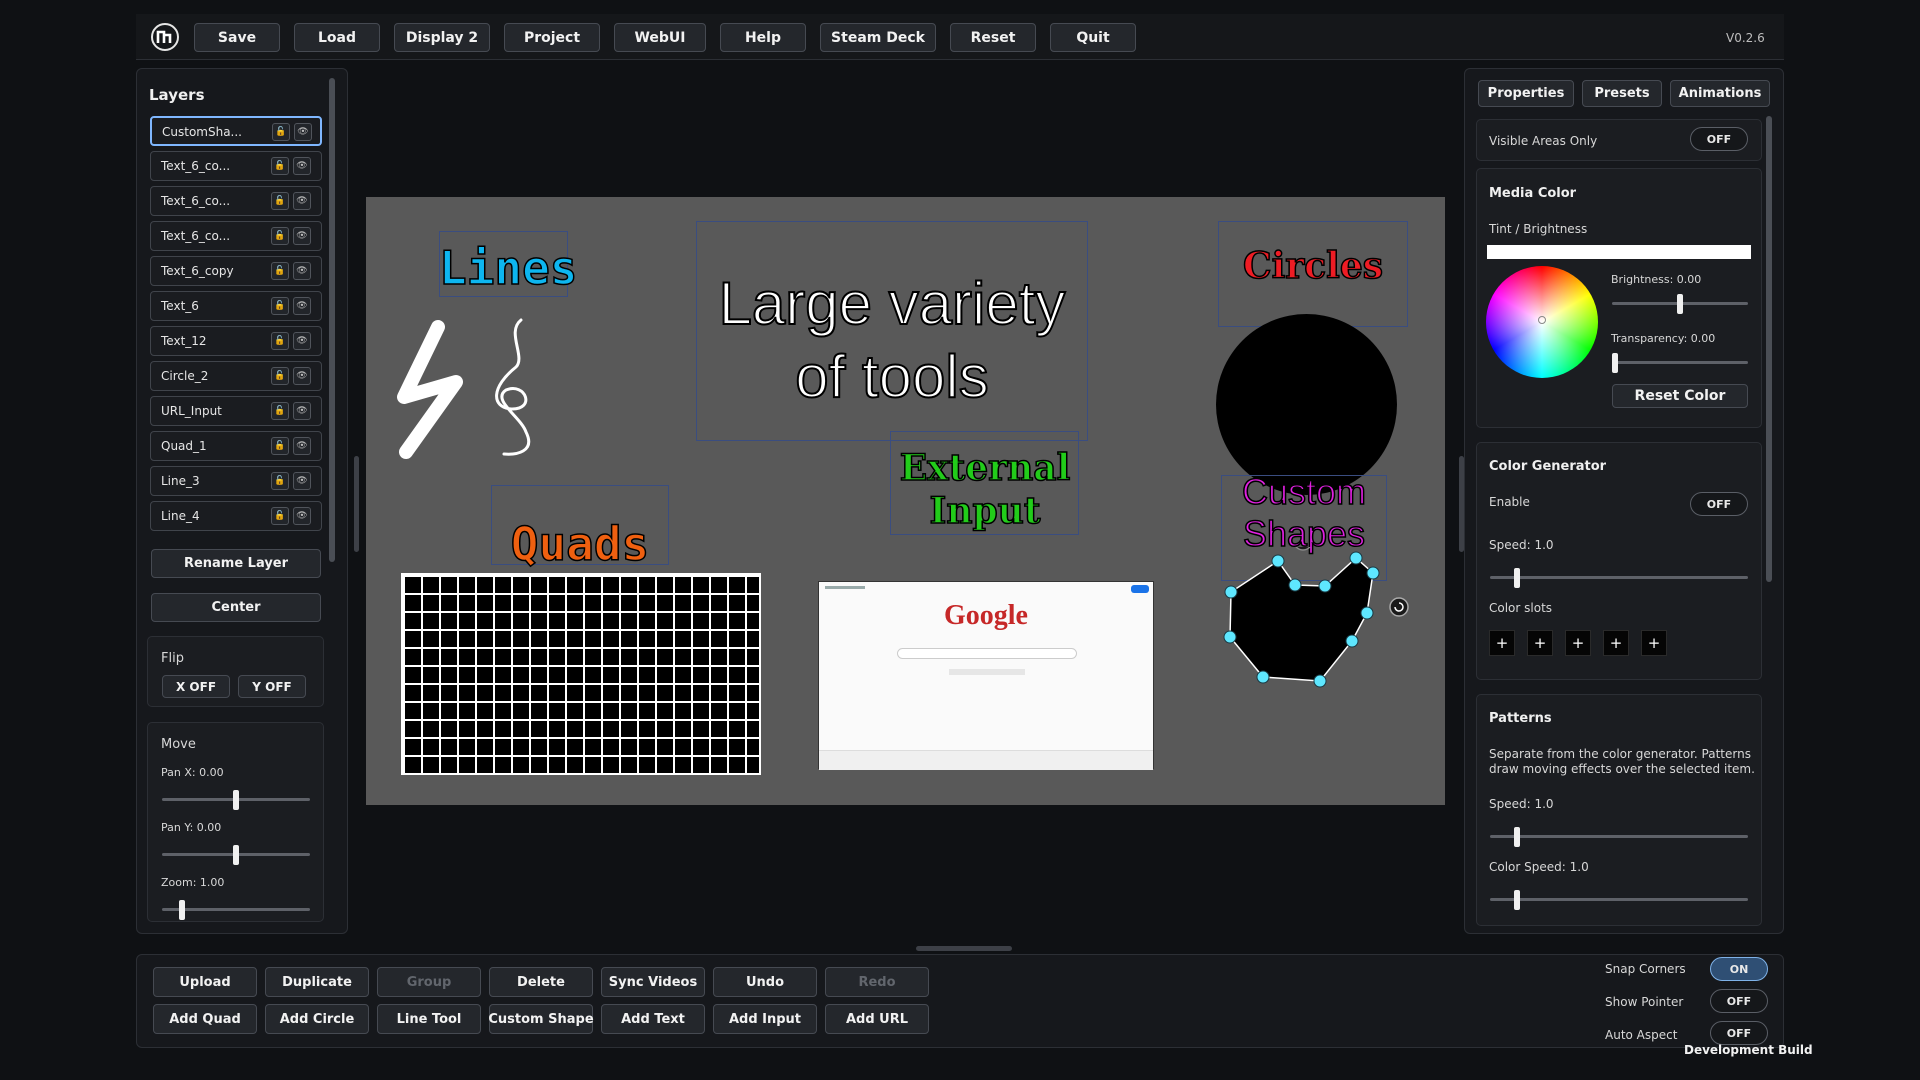  I want to click on reset-button: Reset, so click(993, 37).